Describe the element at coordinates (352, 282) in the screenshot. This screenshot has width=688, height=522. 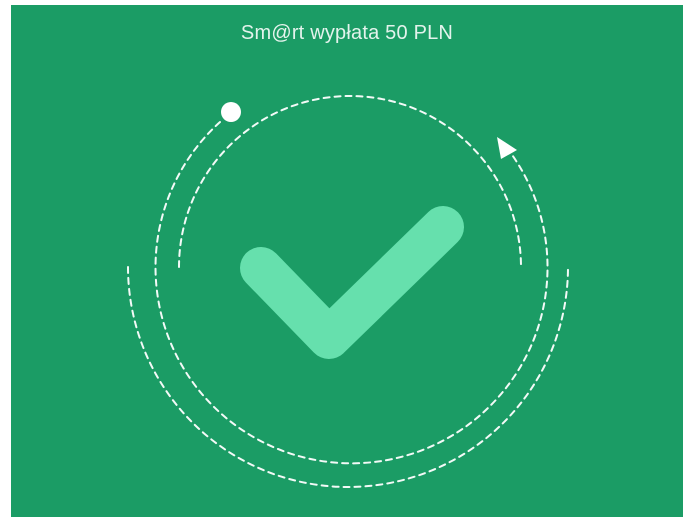
I see `checkmark-icon` at that location.